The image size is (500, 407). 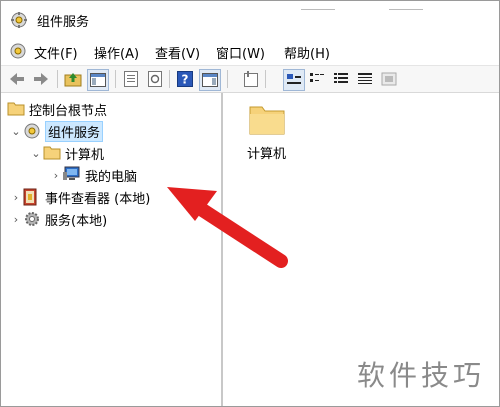 What do you see at coordinates (85, 155) in the screenshot?
I see `tree-label-computers: 计算机` at bounding box center [85, 155].